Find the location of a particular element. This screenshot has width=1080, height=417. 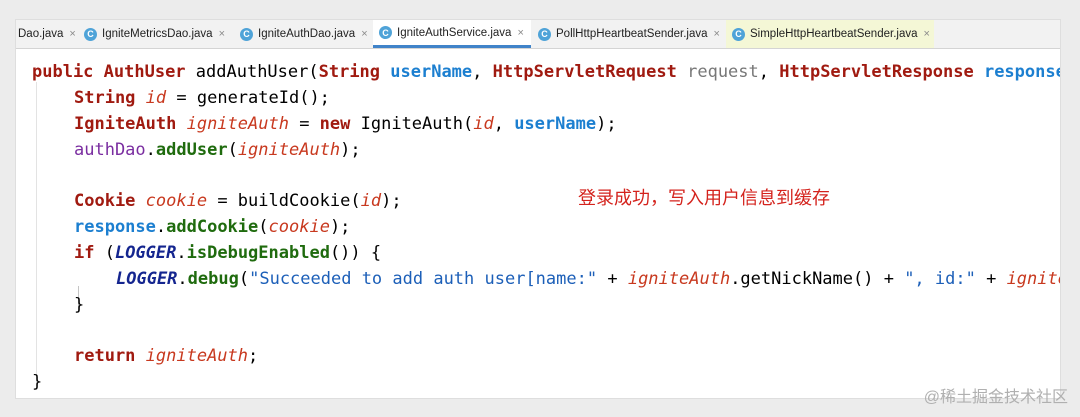

code-line-2: String id = generateId(); is located at coordinates (202, 98).